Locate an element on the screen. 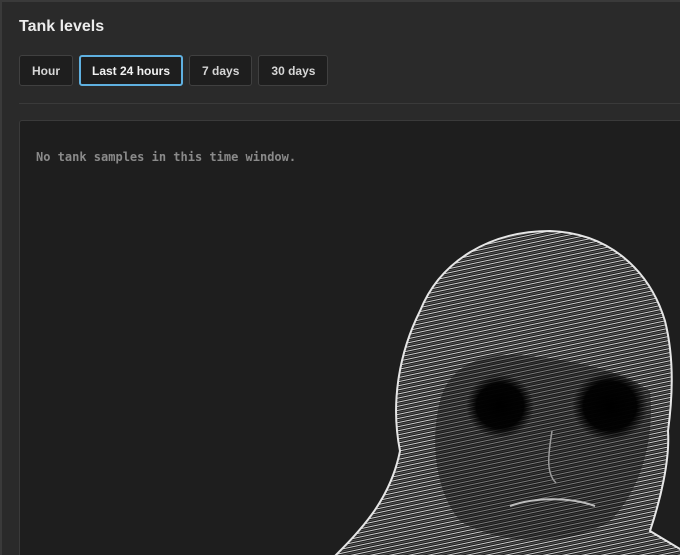  time-range-selector: Hour Last 24 hours 7 days 30 days is located at coordinates (174, 70).